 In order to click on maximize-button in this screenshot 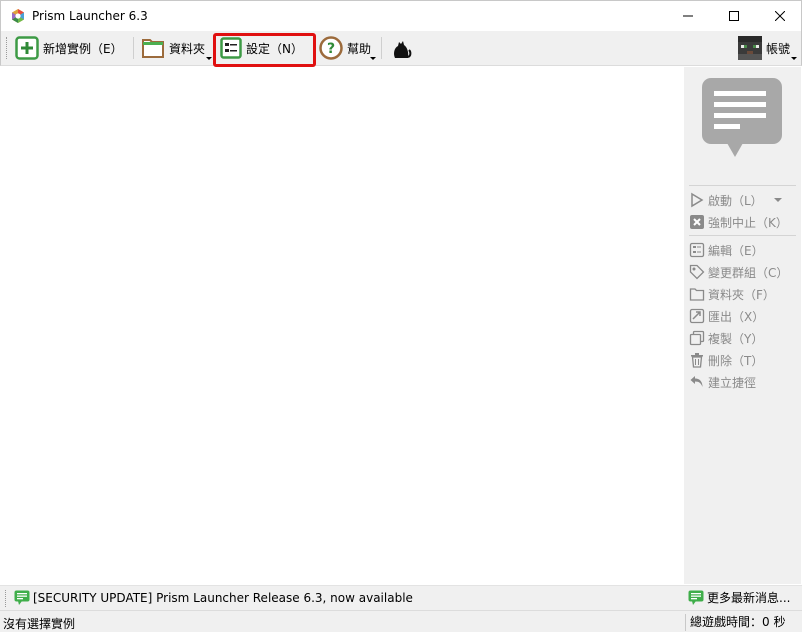, I will do `click(734, 16)`.